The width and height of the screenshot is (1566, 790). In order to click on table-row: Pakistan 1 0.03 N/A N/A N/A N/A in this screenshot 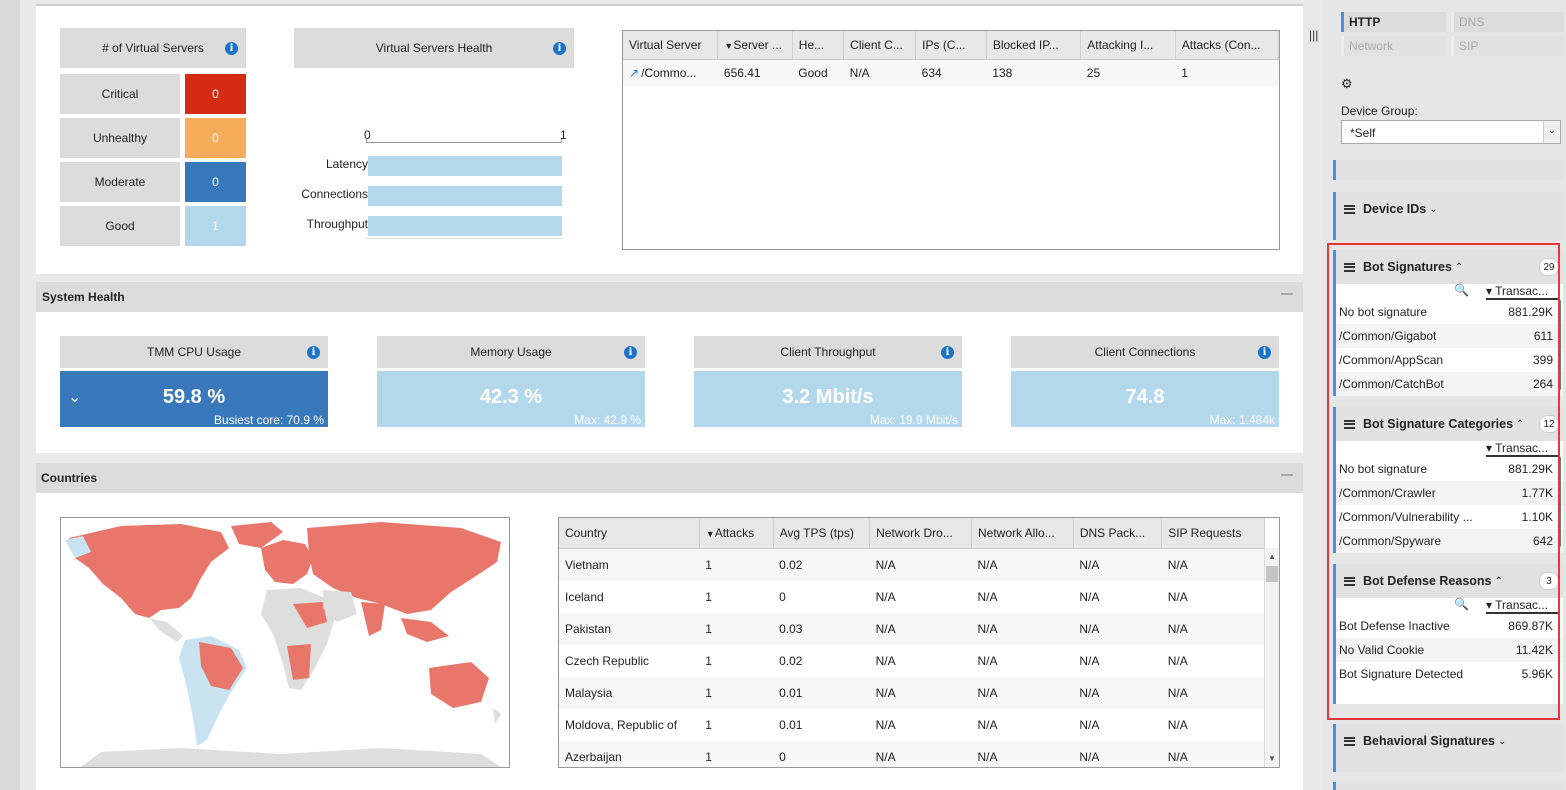, I will do `click(912, 628)`.